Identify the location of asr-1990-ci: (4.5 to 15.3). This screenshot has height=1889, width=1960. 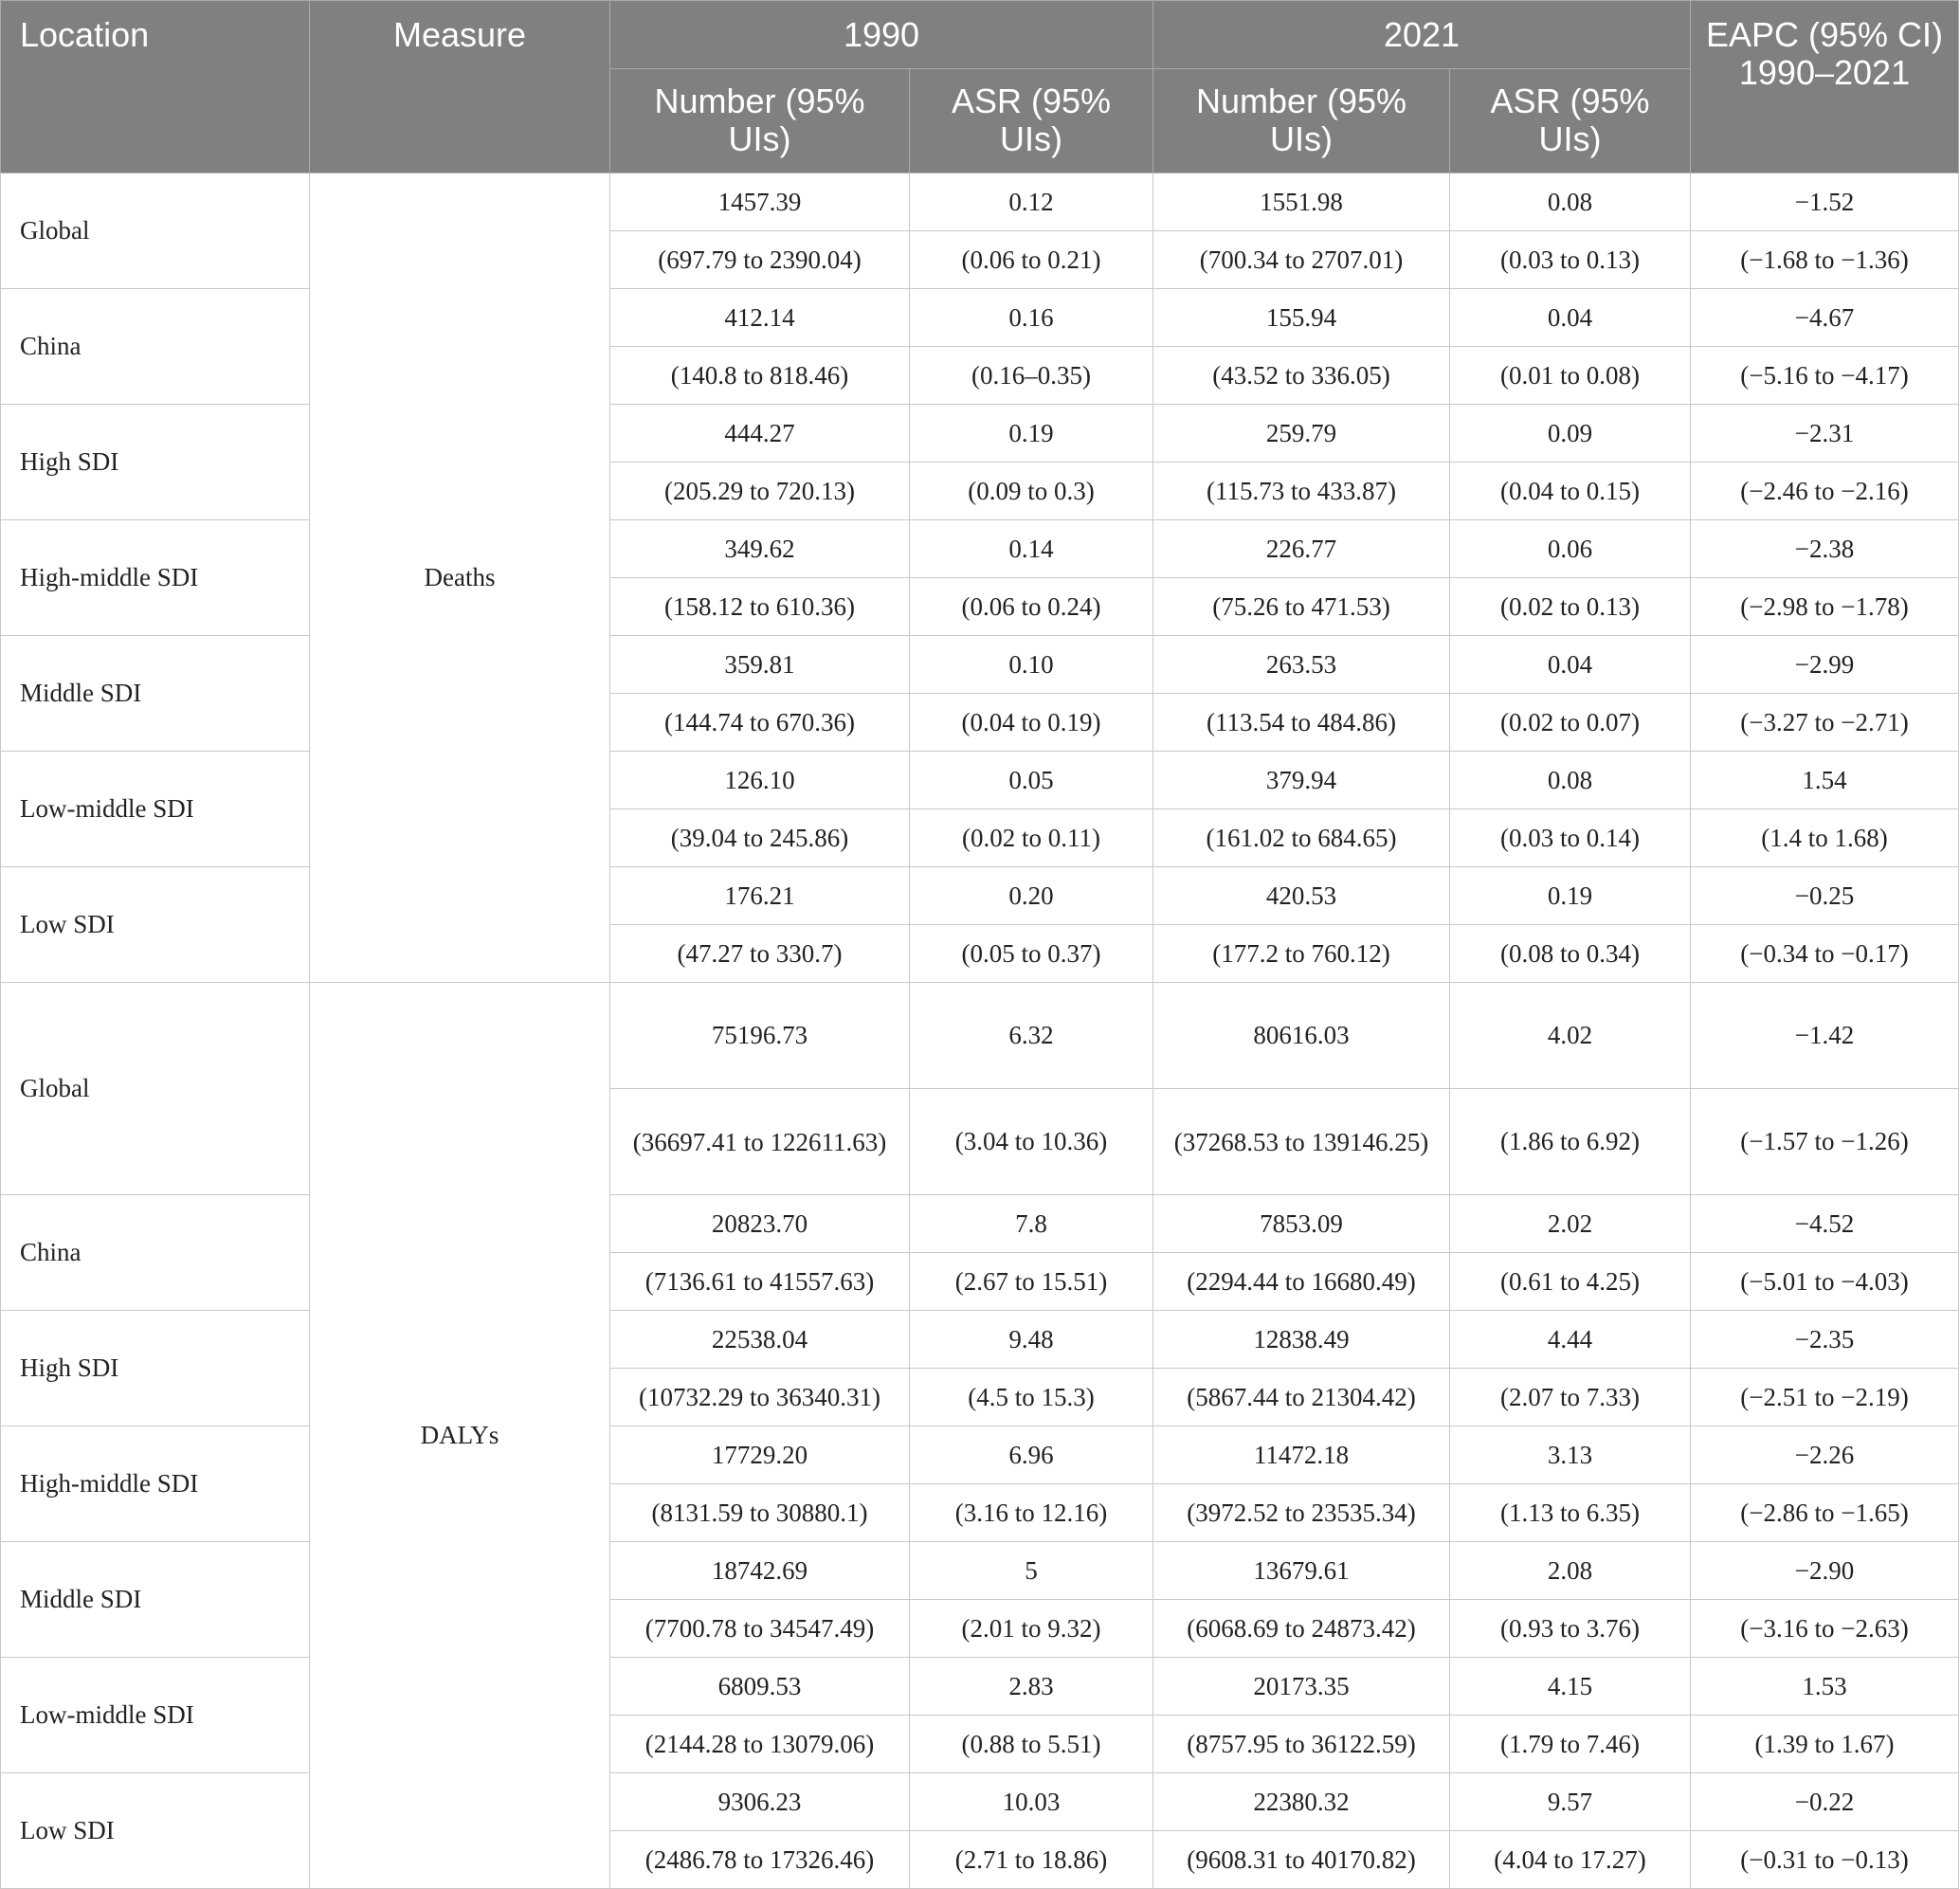
(1031, 1397).